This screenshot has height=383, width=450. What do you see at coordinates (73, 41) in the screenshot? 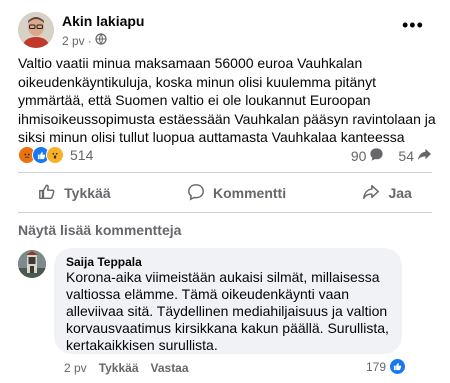
I see `post-time: 2 pv` at bounding box center [73, 41].